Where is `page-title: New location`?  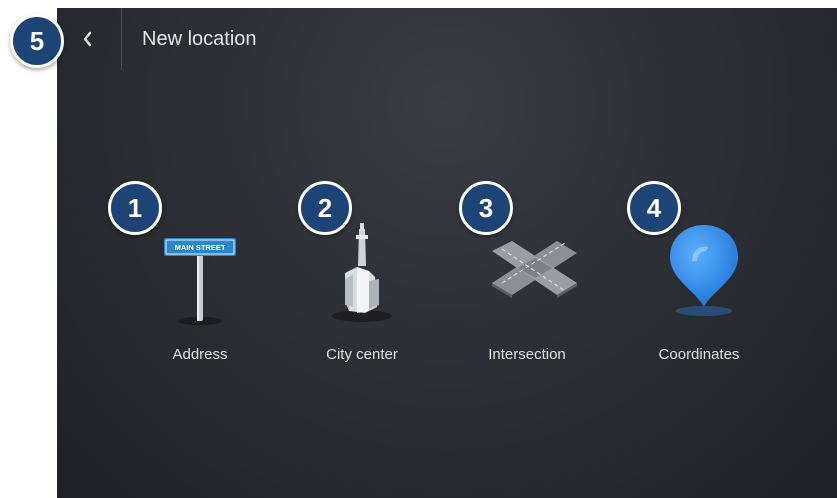
page-title: New location is located at coordinates (199, 39).